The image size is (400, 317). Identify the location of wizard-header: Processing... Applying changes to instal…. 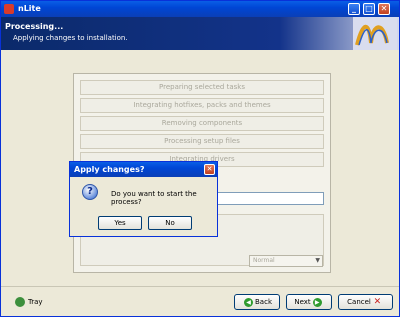
(200, 33).